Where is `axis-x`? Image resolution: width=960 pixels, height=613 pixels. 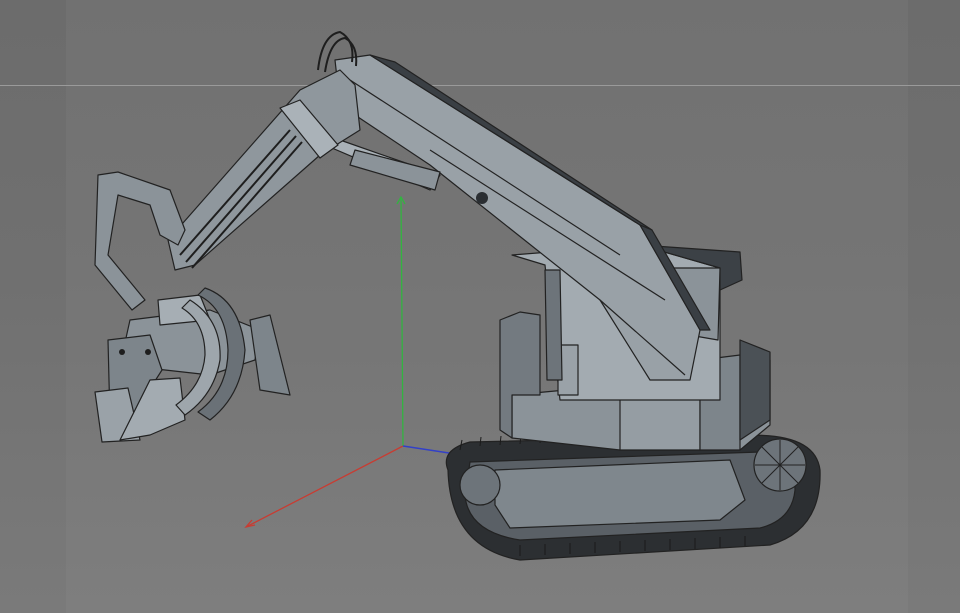
axis-x is located at coordinates (324, 486).